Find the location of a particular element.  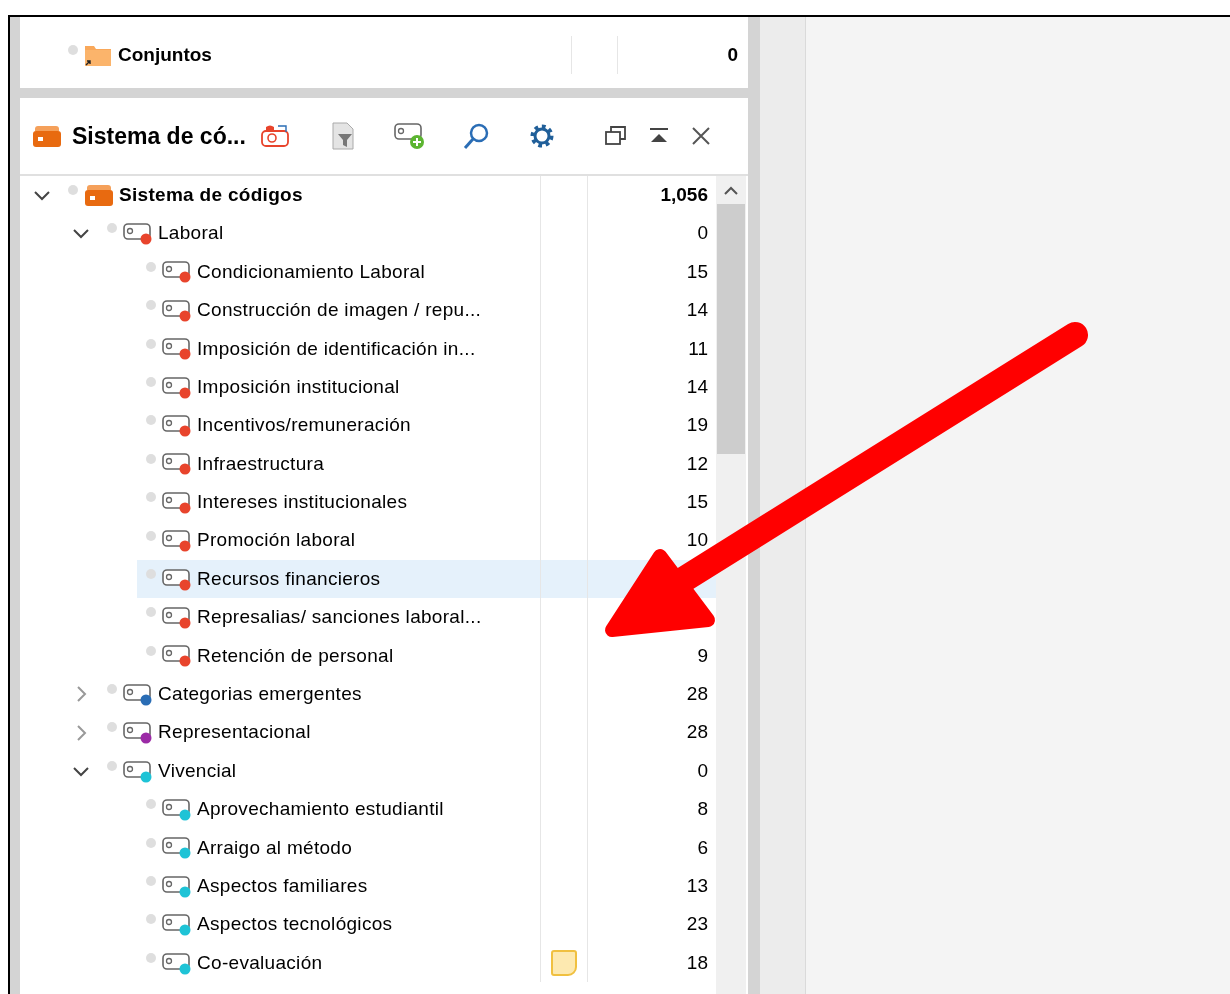

set-label: Conjuntos is located at coordinates (165, 54).